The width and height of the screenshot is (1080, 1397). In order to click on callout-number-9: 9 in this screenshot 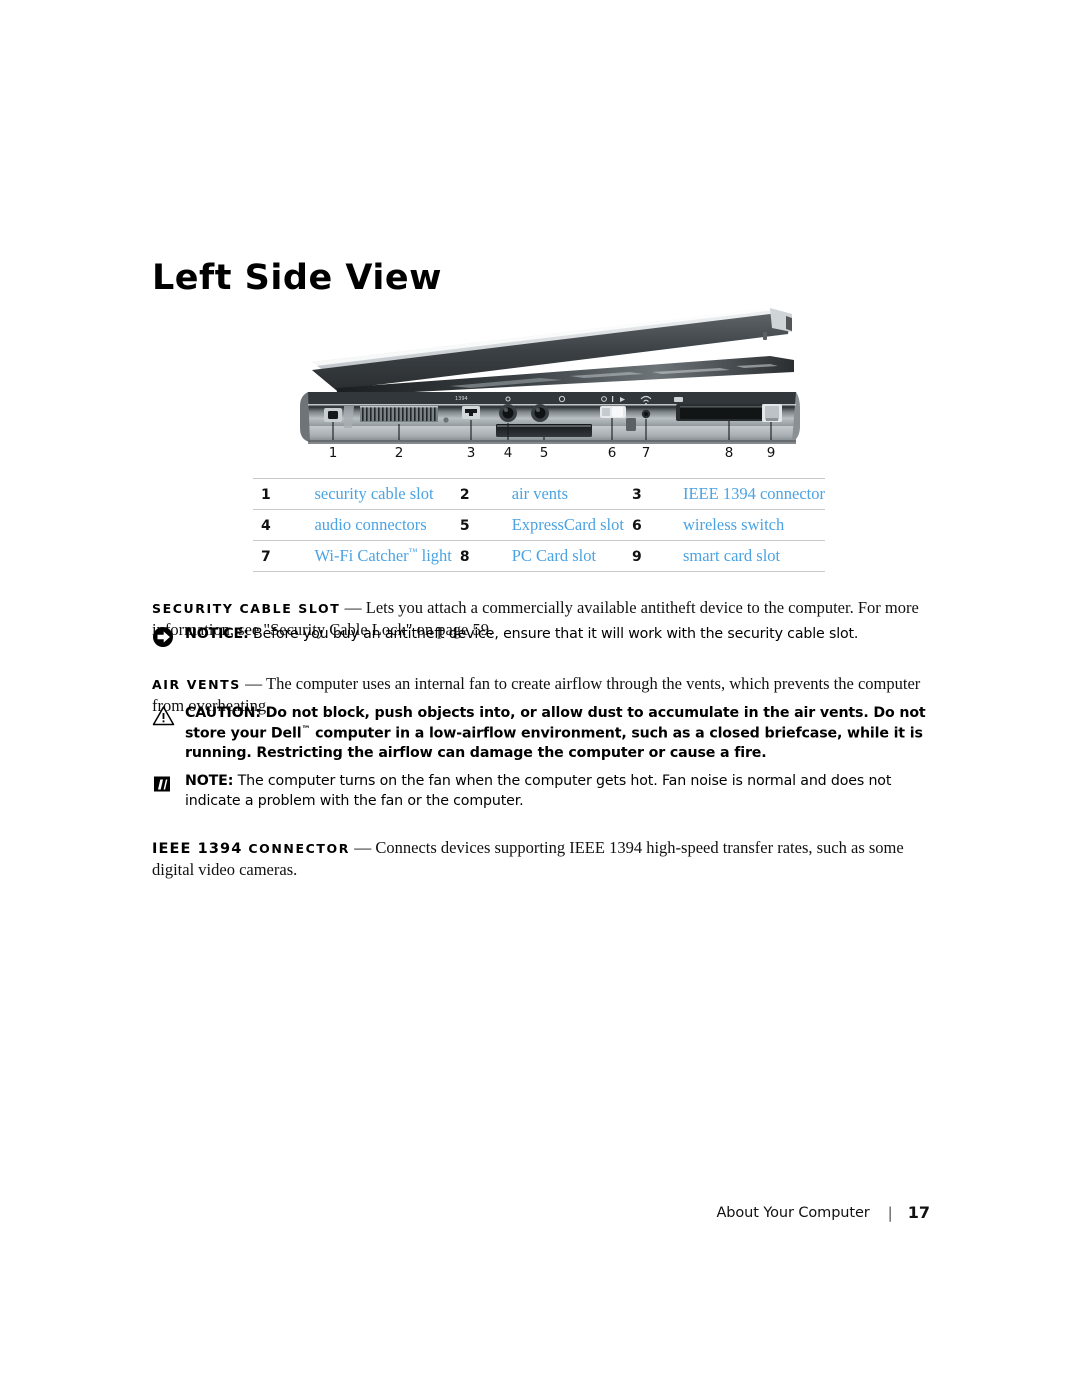, I will do `click(771, 453)`.